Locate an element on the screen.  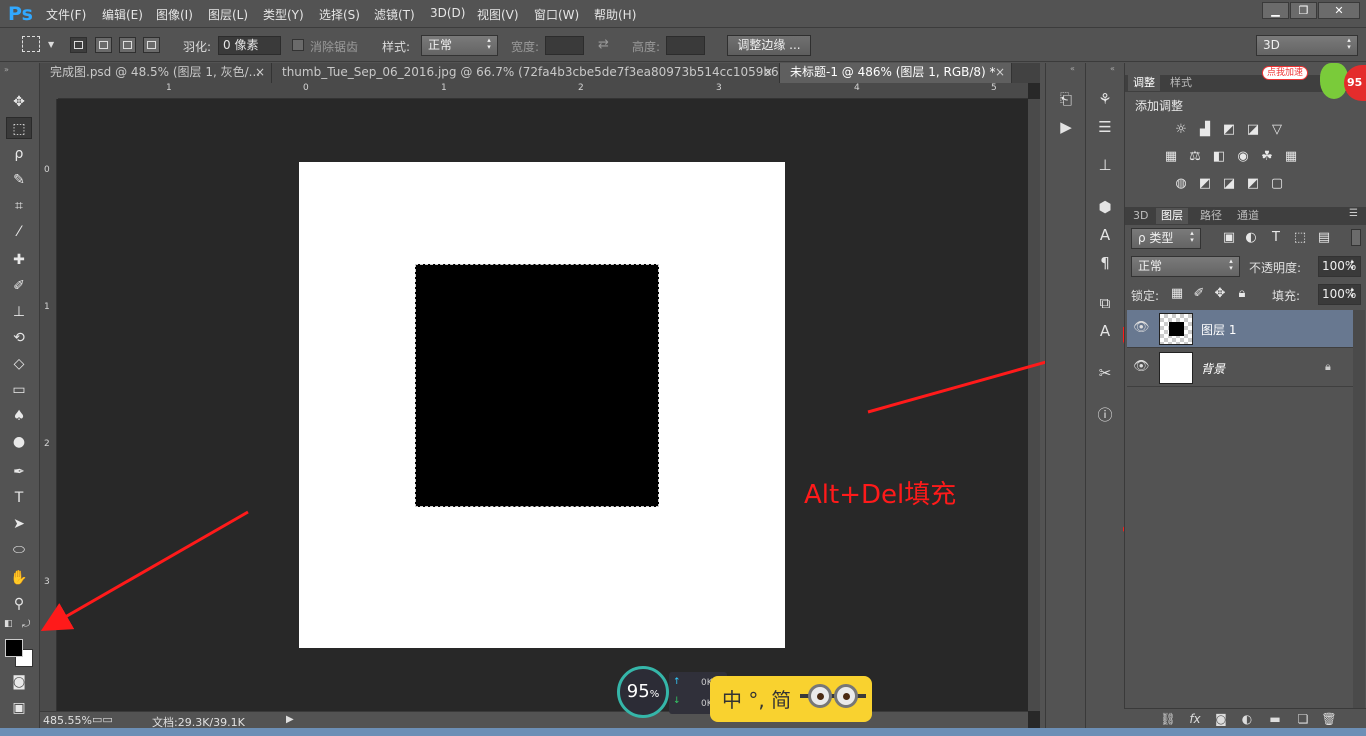
download-arrow-icon: ↓ is located at coordinates (677, 701).